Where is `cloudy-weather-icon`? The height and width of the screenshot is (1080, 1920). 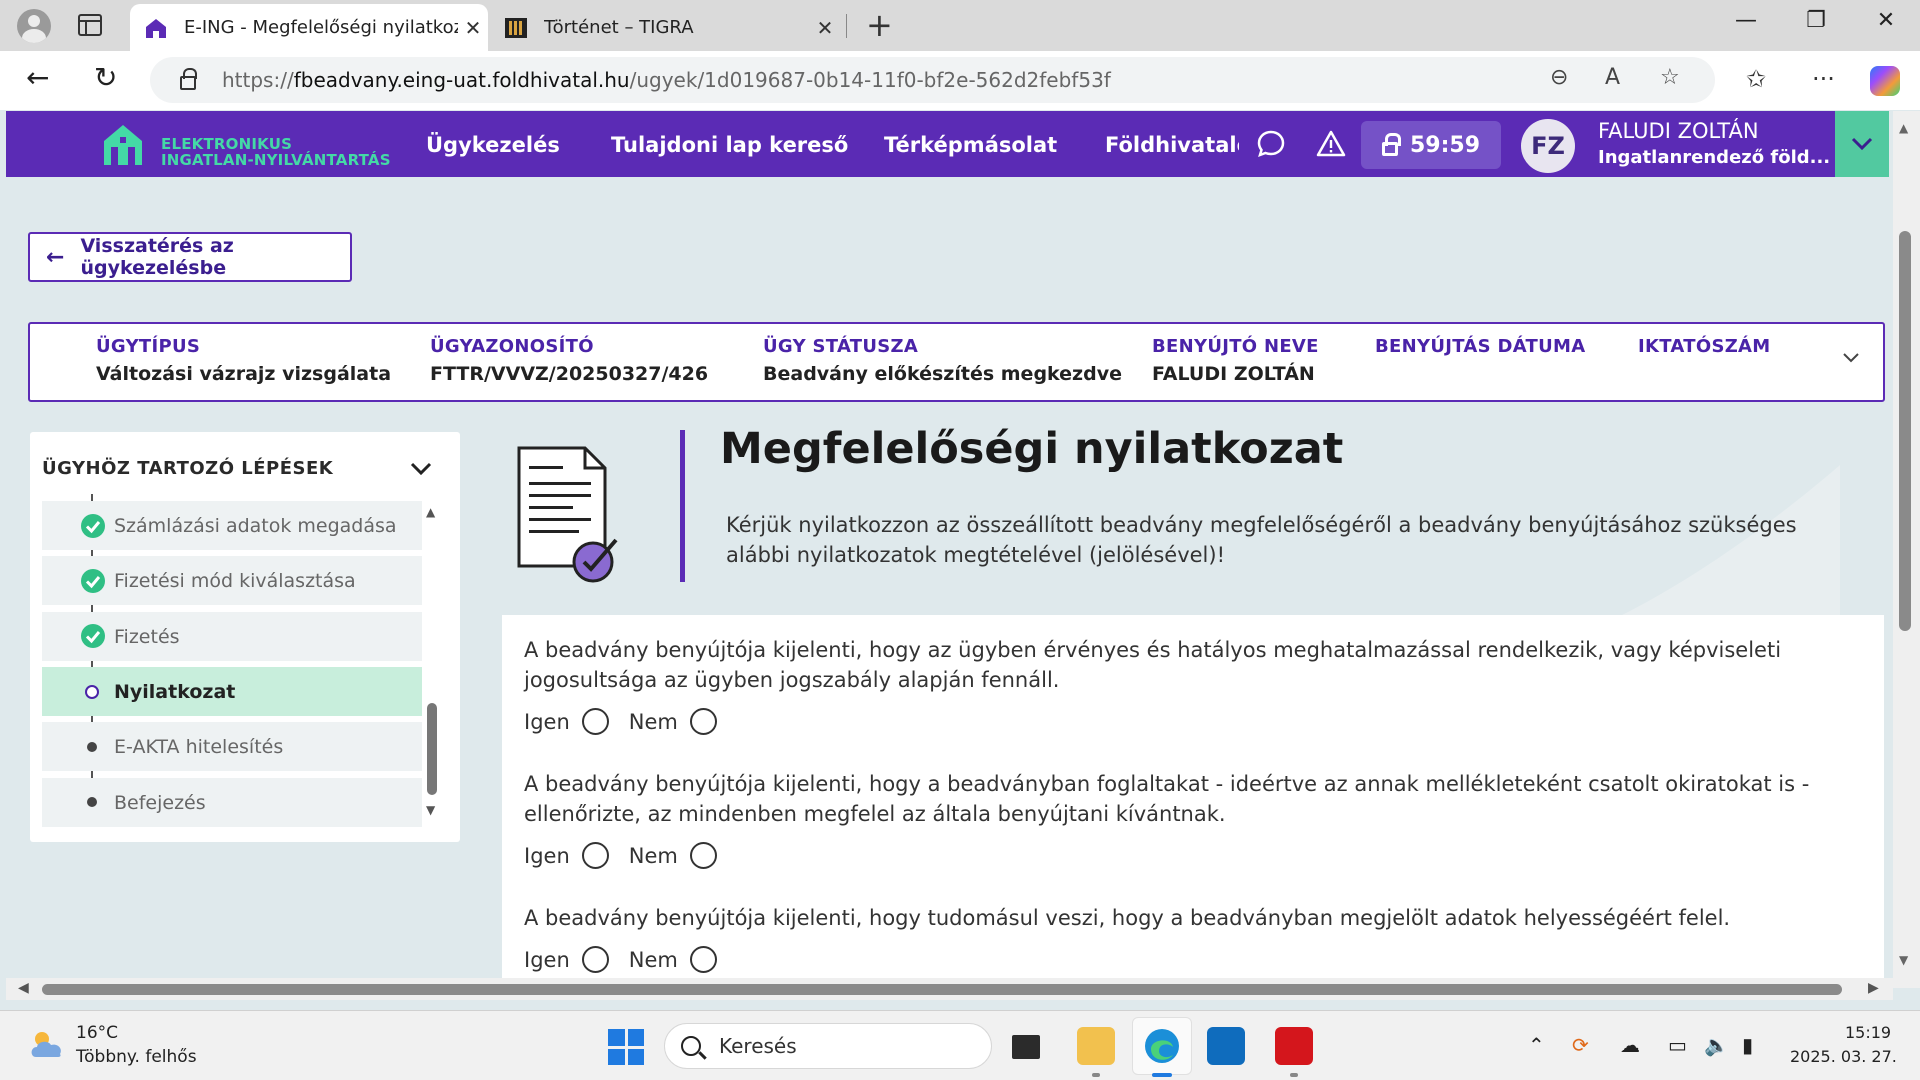
cloudy-weather-icon is located at coordinates (47, 1044).